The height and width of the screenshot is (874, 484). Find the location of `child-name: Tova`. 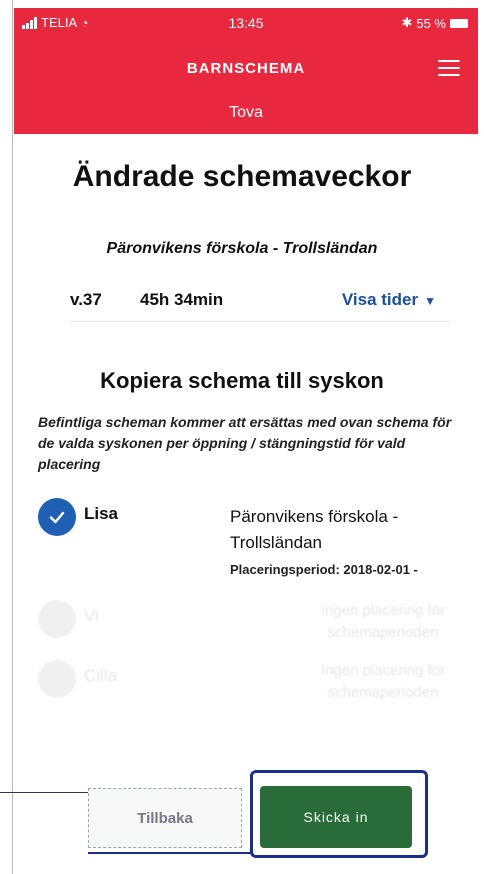

child-name: Tova is located at coordinates (246, 112).